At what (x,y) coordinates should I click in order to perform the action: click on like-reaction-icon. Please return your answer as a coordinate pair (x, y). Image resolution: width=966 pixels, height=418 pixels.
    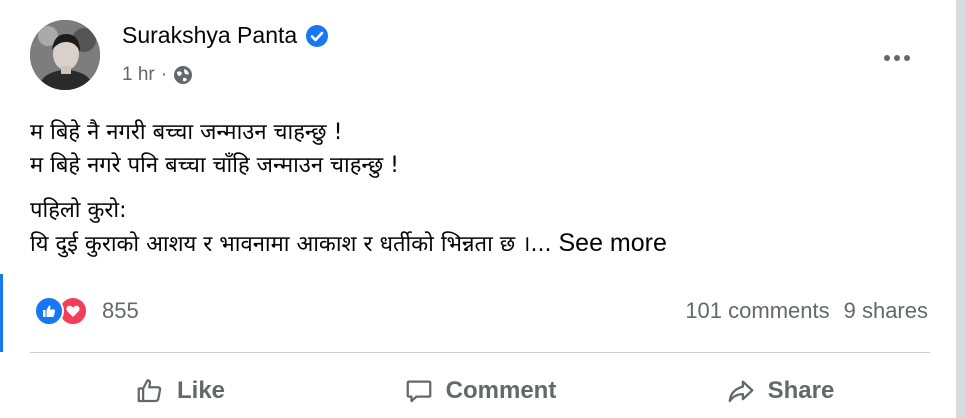
    Looking at the image, I should click on (49, 311).